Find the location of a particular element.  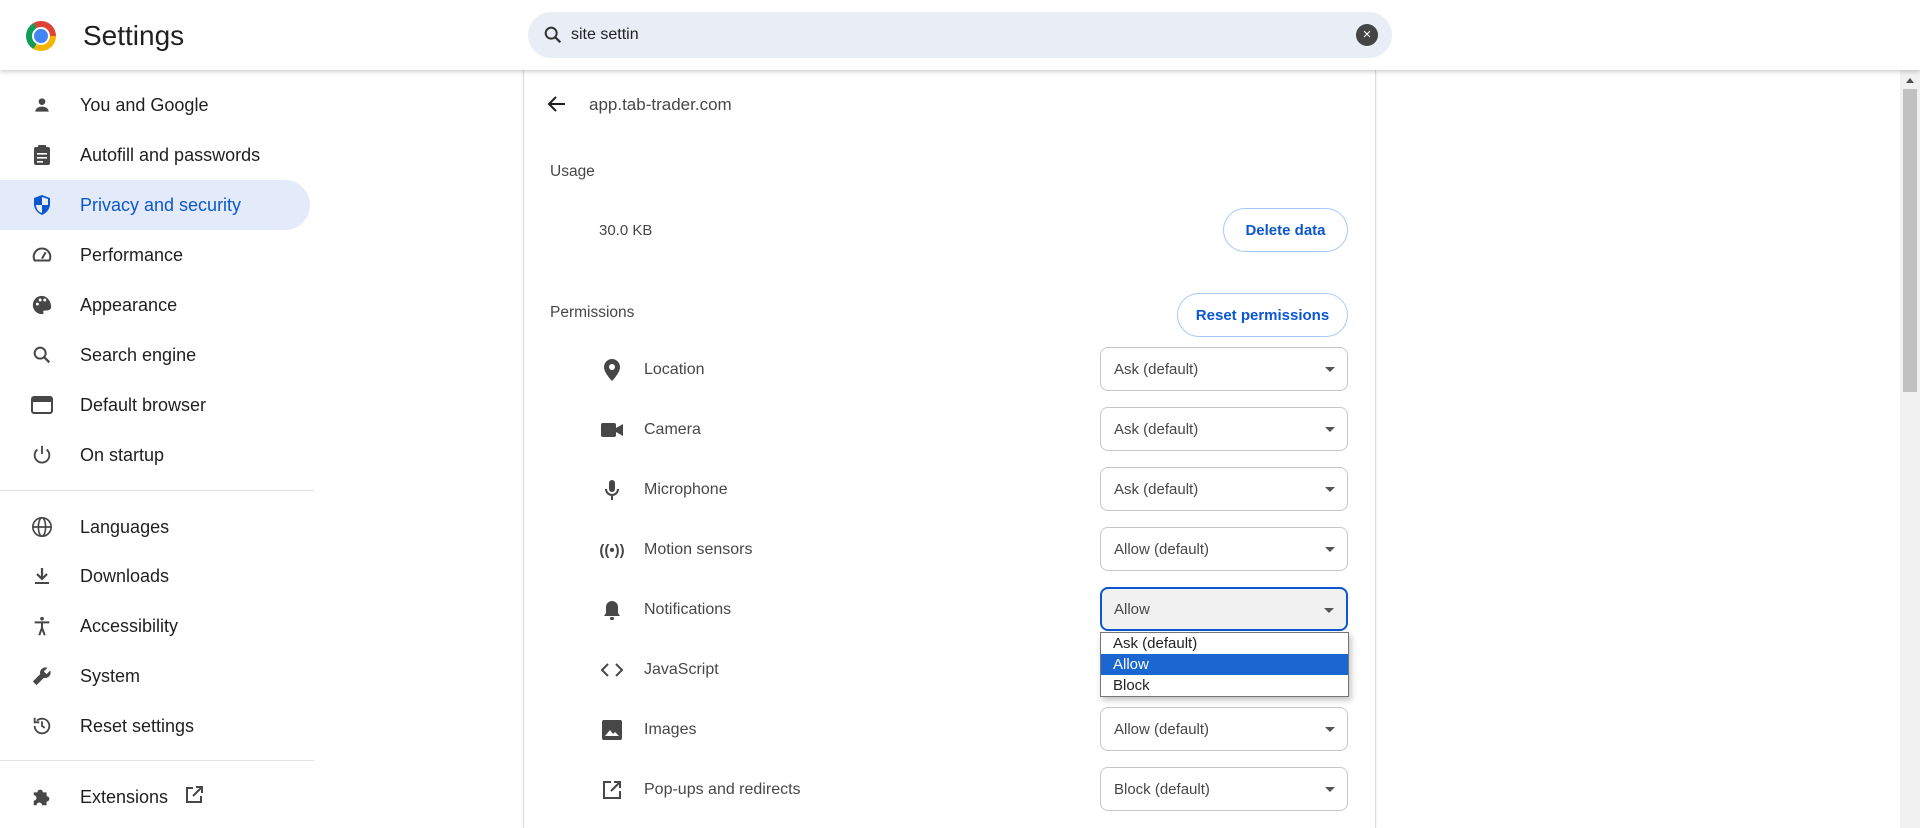

person-icon is located at coordinates (42, 105).